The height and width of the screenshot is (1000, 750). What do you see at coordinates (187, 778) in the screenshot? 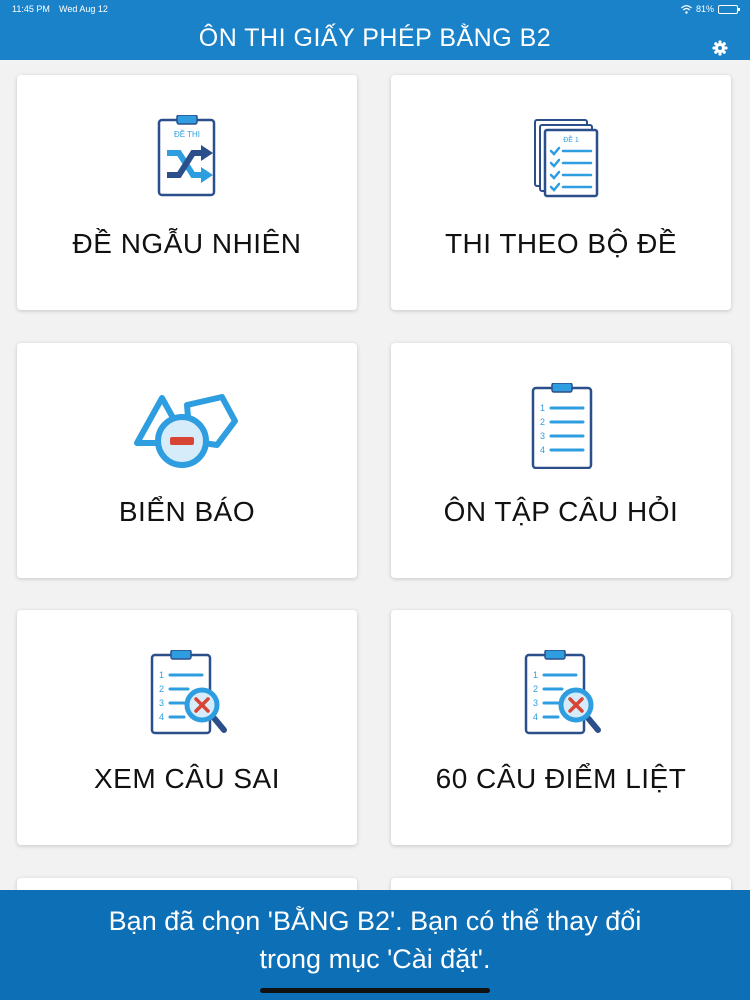
I see `menu-label: XEM CÂU SAI` at bounding box center [187, 778].